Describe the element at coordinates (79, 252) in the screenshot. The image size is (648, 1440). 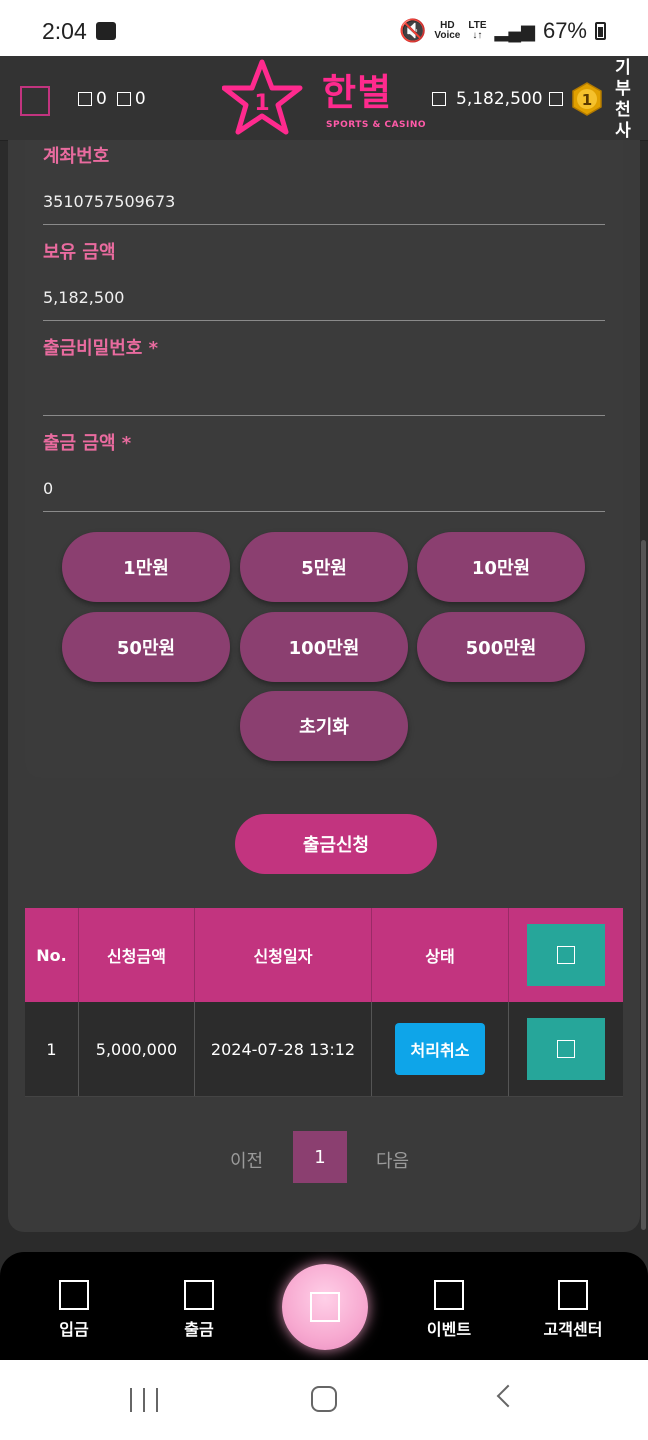
I see `holding-amount-label: 보유 금액` at that location.